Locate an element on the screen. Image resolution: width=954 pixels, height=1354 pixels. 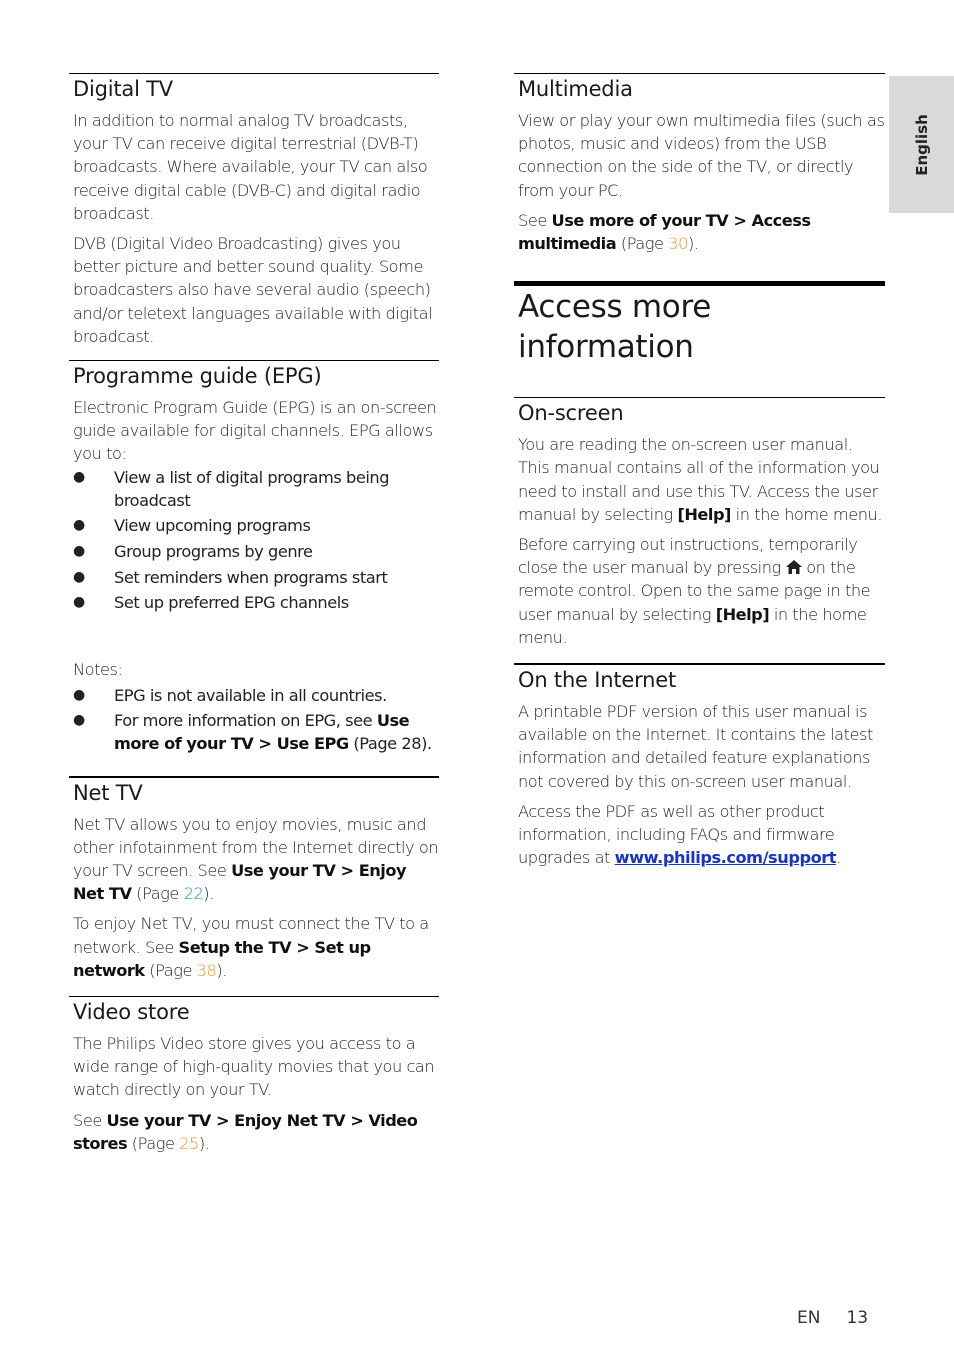
language-tab-label: English is located at coordinates (921, 144).